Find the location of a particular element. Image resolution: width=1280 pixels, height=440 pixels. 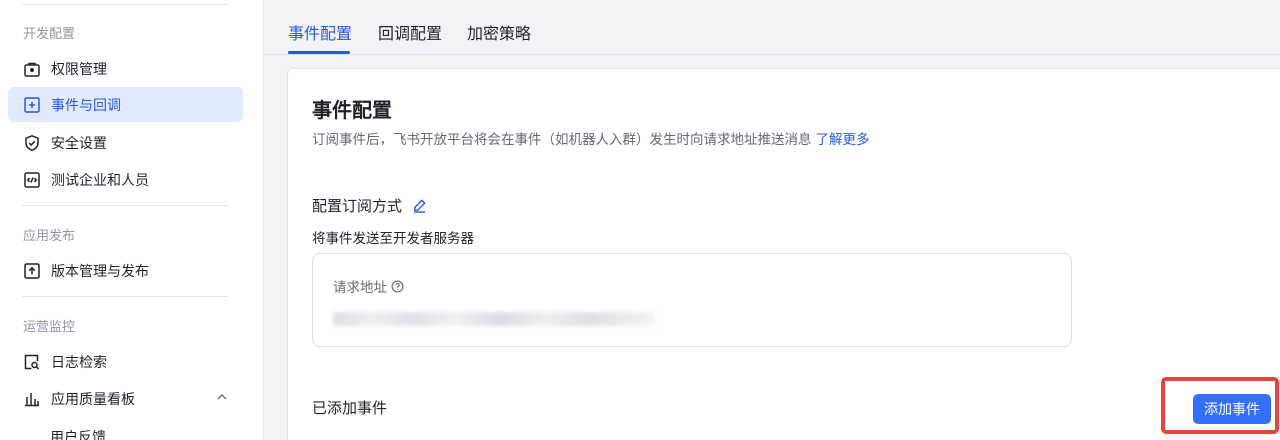

lock-box-icon is located at coordinates (32, 69).